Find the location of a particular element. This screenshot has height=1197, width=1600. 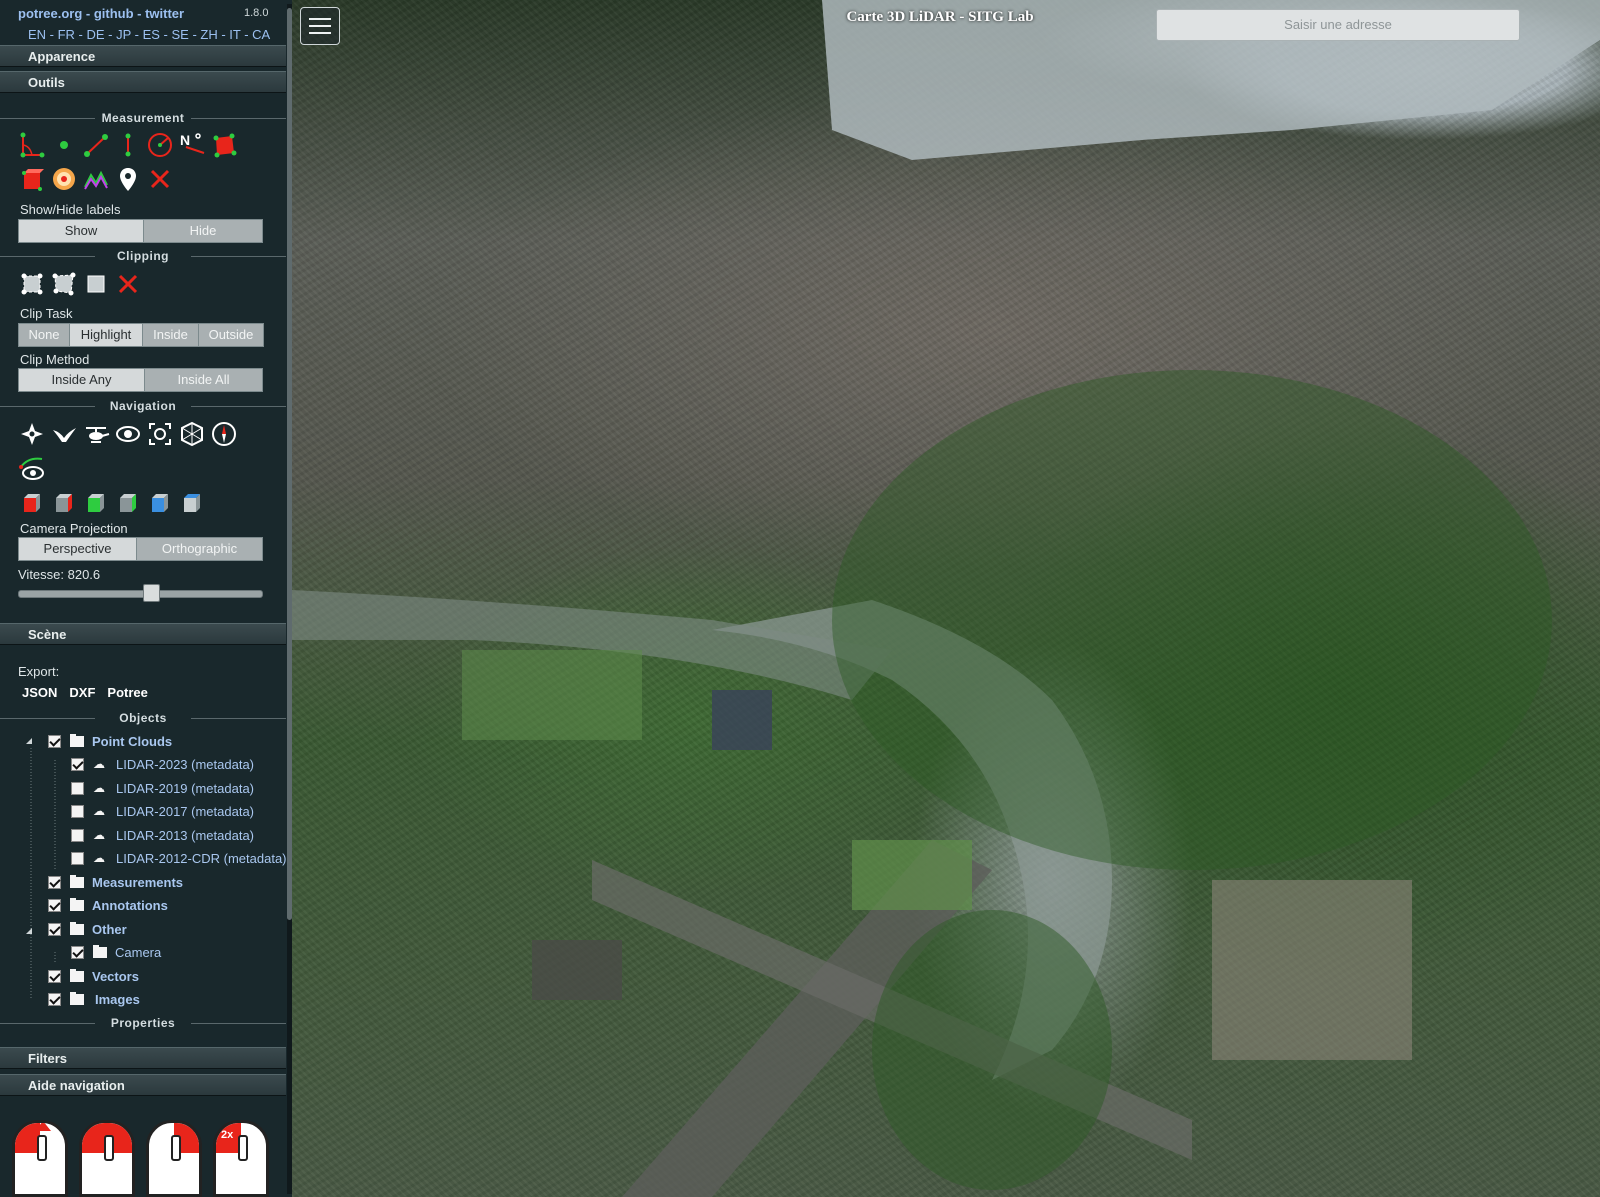

tree-item-point-clouds: Point Clouds is located at coordinates (110, 741).